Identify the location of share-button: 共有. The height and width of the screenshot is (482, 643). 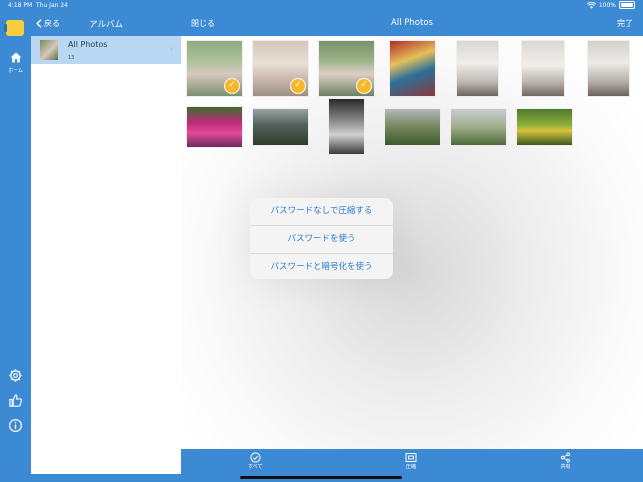
(565, 461).